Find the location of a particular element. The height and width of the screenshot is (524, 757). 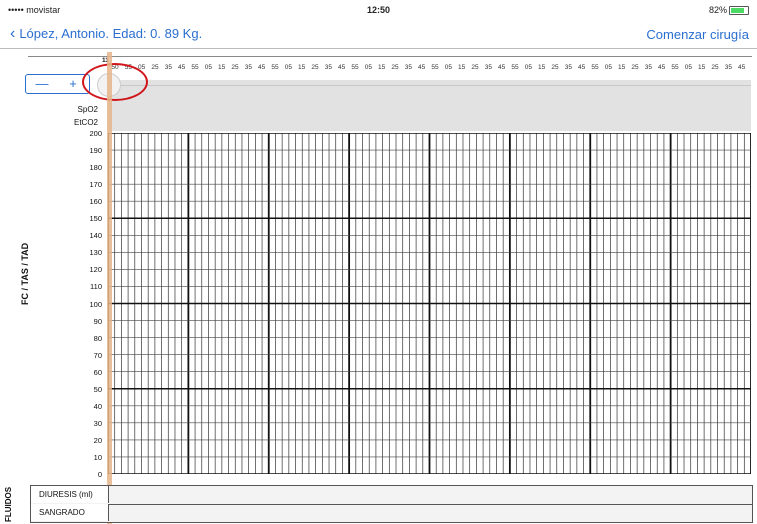

y-tick-label: 160 is located at coordinates (95, 202).